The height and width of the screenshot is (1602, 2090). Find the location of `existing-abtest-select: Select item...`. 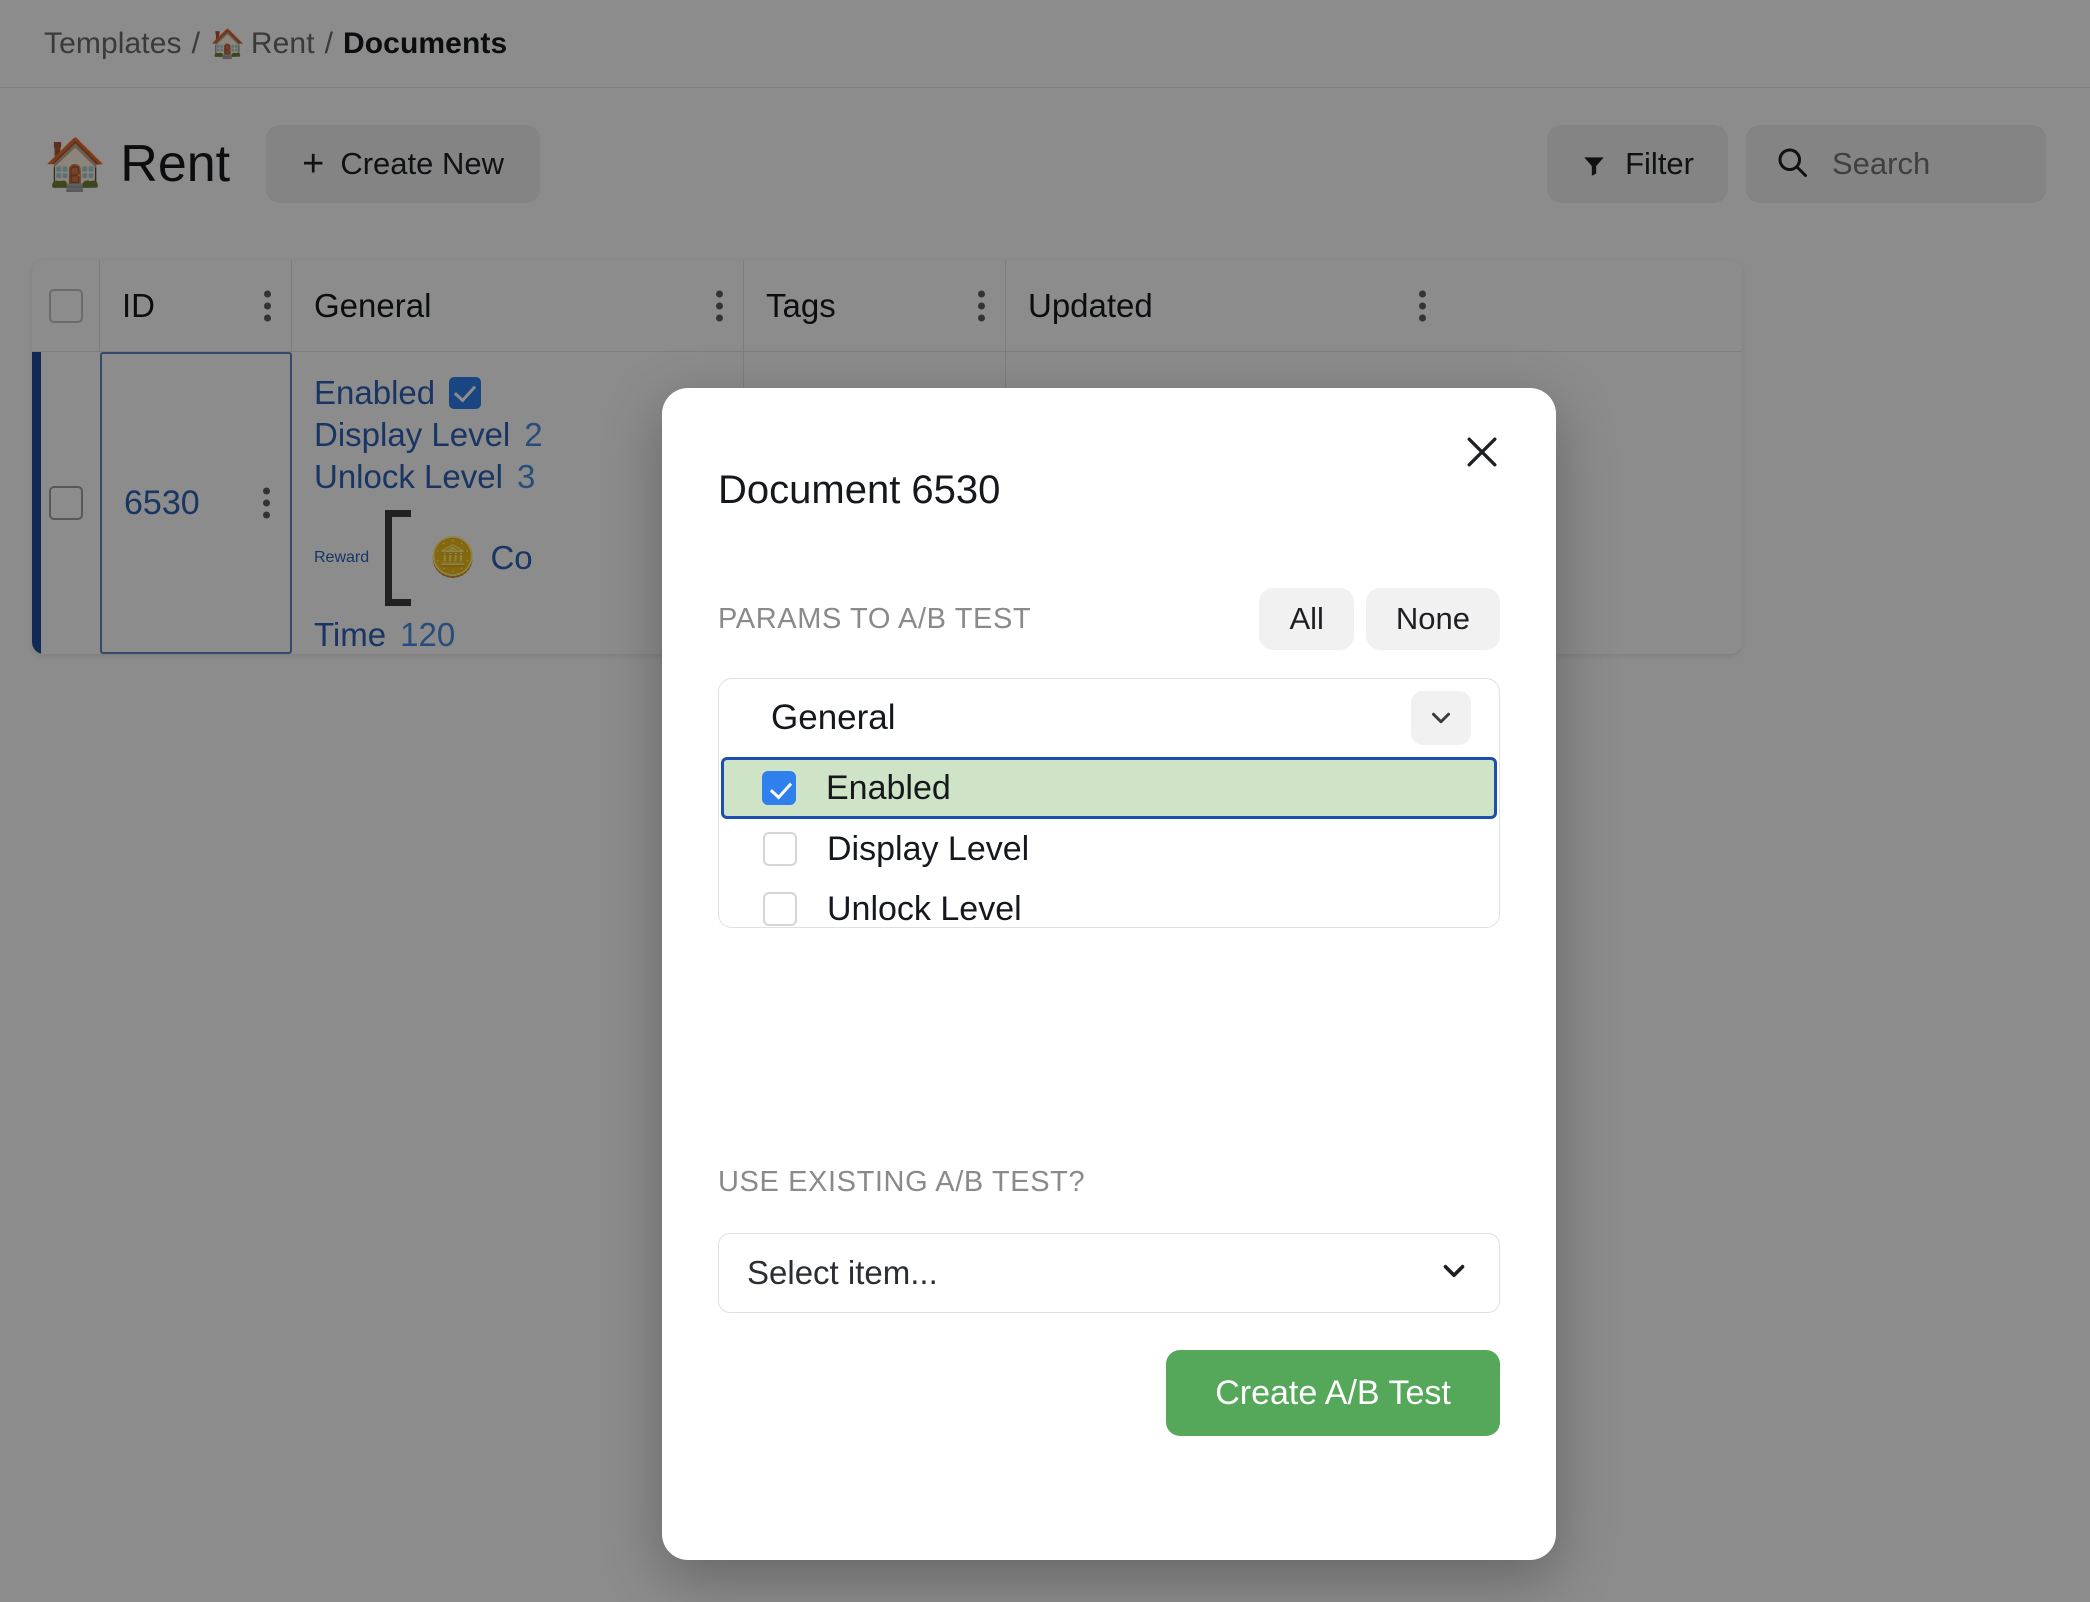

existing-abtest-select: Select item... is located at coordinates (1109, 1273).